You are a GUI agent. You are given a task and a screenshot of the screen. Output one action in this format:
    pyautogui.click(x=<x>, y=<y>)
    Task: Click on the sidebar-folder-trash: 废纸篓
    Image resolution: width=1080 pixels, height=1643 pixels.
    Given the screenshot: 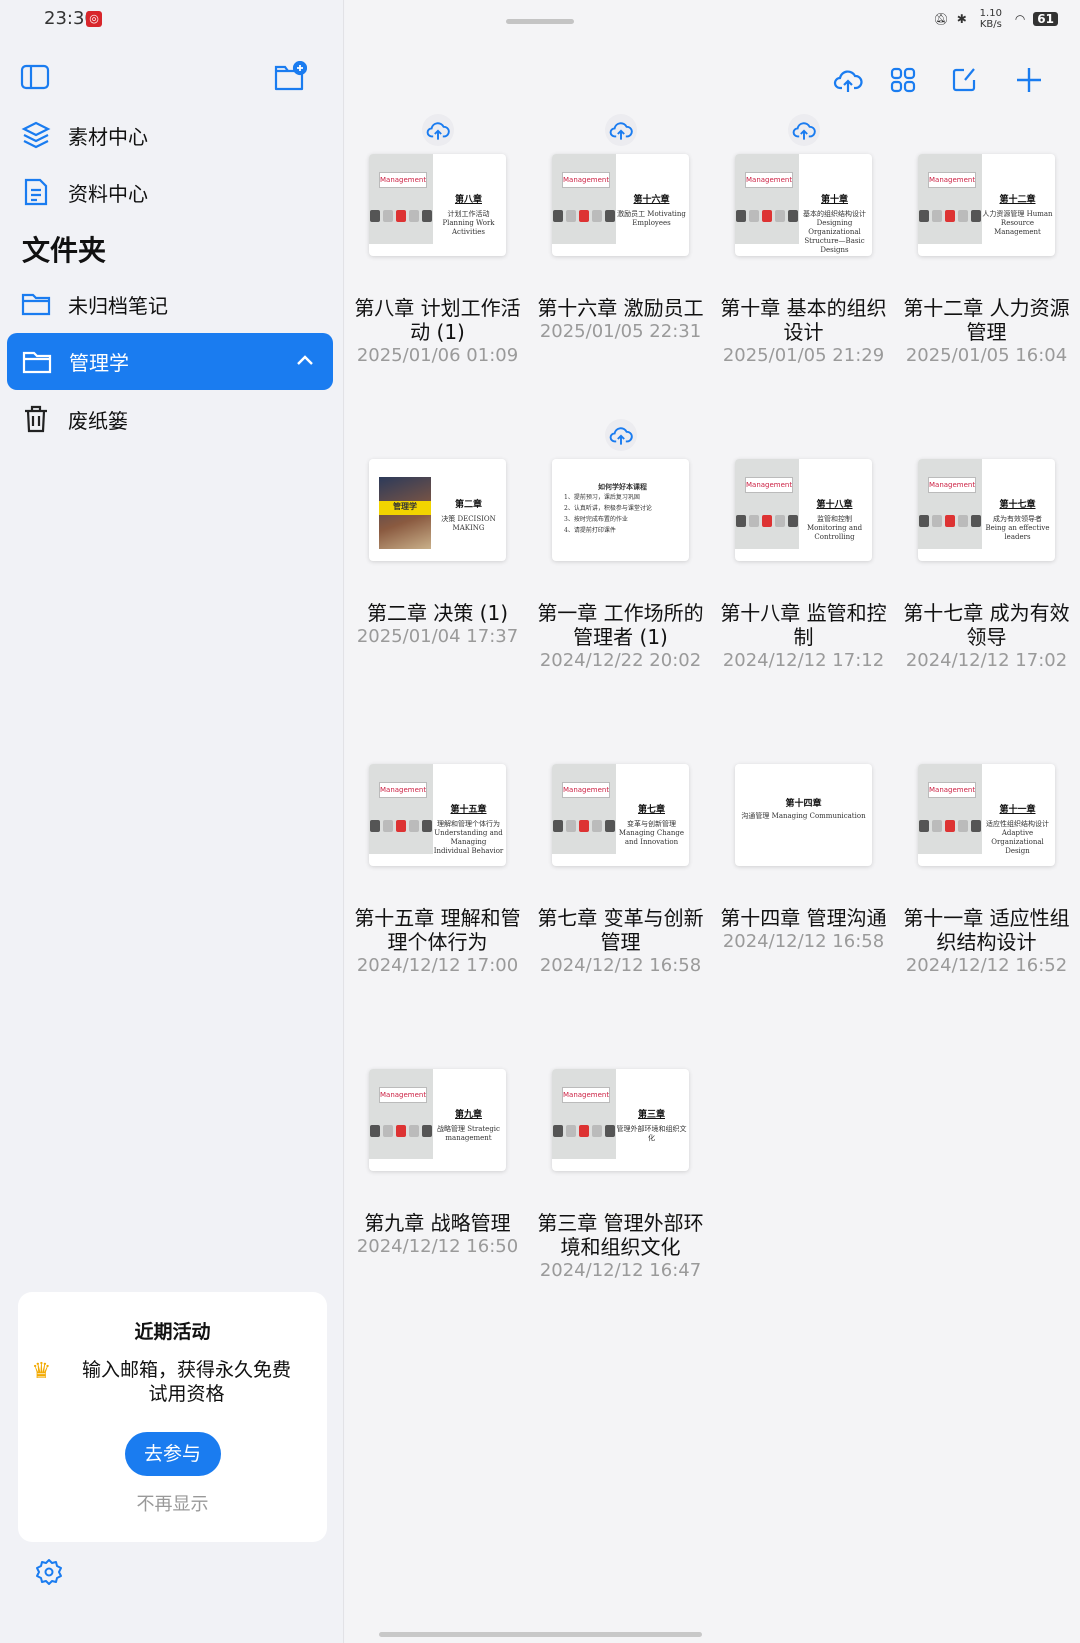 What is the action you would take?
    pyautogui.click(x=74, y=419)
    